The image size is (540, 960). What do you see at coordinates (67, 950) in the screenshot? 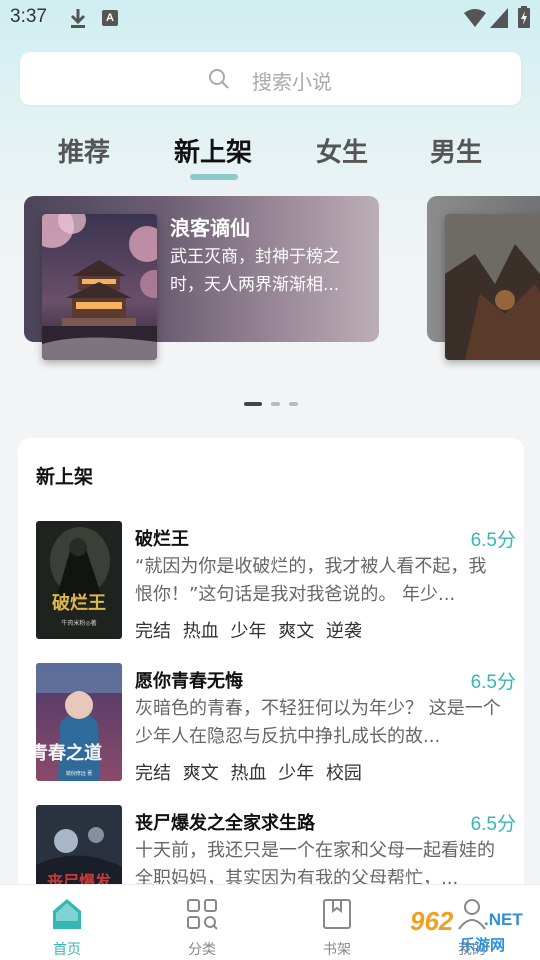
I see `nav-home-label: 首页` at bounding box center [67, 950].